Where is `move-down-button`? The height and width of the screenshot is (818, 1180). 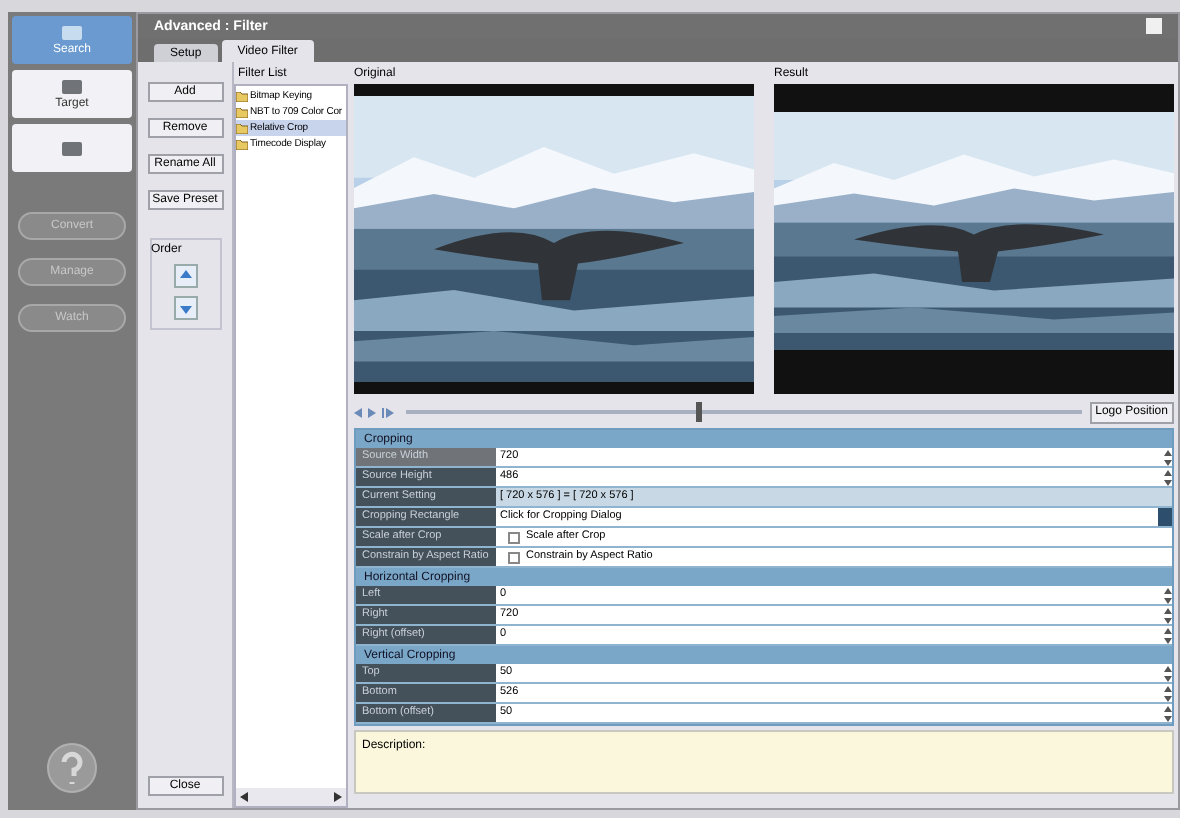
move-down-button is located at coordinates (185, 308).